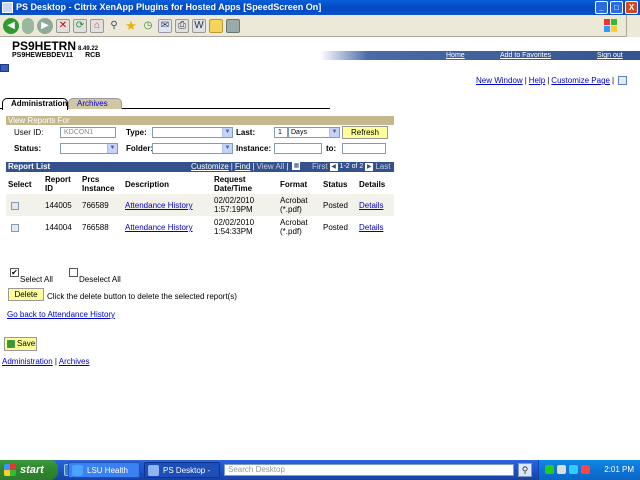  What do you see at coordinates (369, 167) in the screenshot?
I see `next-icon: ▶` at bounding box center [369, 167].